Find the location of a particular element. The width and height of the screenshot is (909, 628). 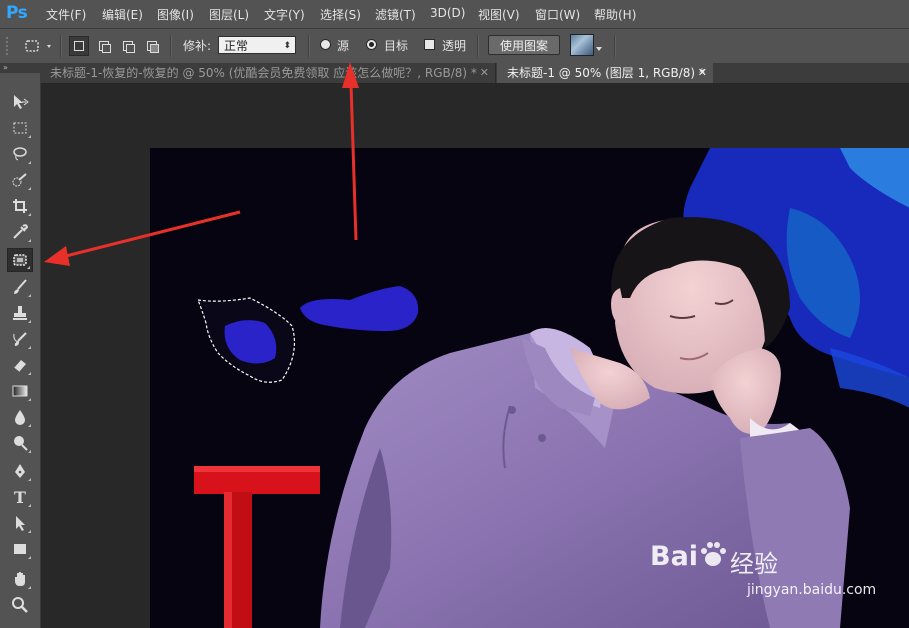

red-arrow-to-source-option is located at coordinates (350, 151).